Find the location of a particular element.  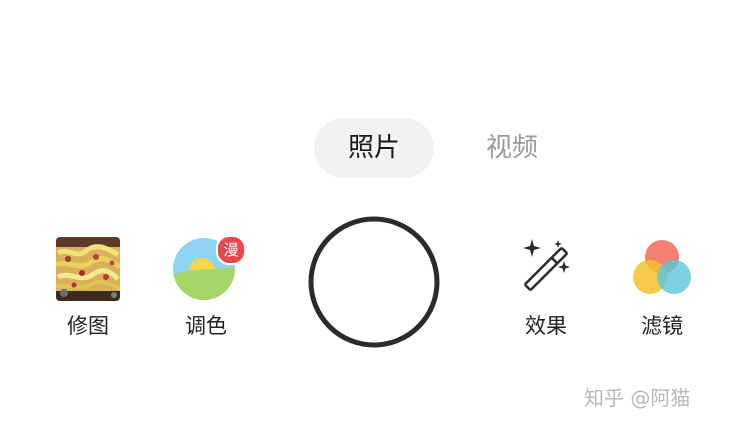

tab-video: 视频 is located at coordinates (512, 148).